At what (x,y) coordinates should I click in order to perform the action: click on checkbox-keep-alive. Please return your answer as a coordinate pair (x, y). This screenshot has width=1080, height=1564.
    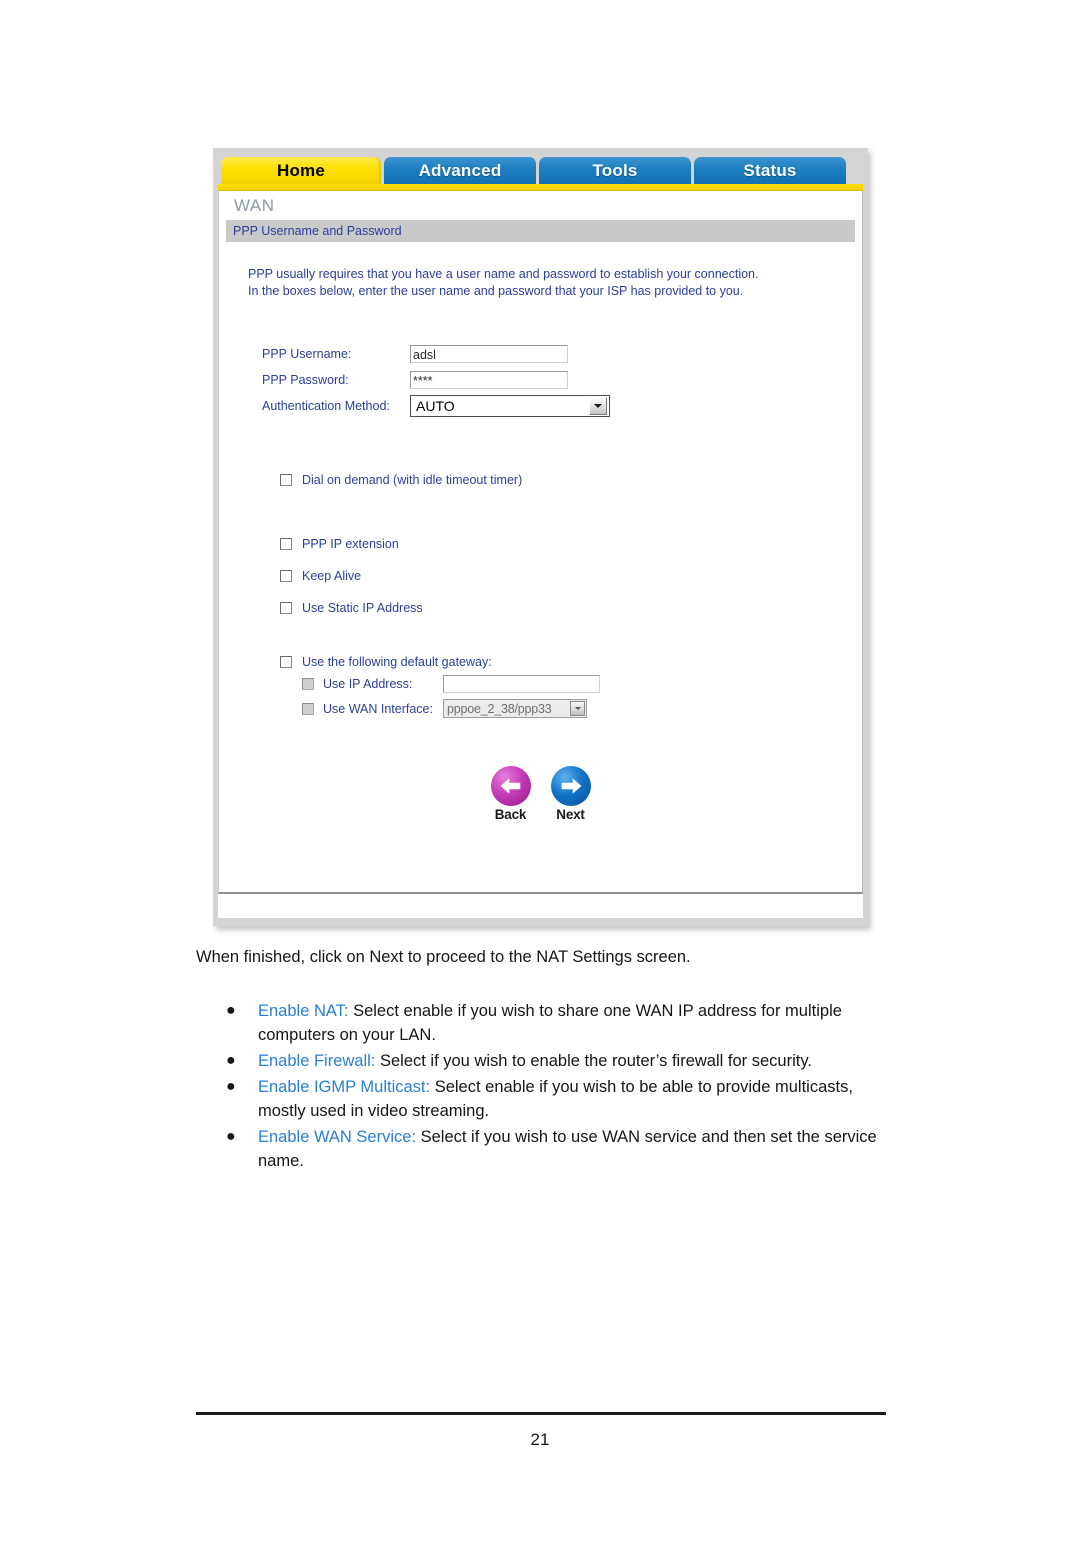
    Looking at the image, I should click on (286, 576).